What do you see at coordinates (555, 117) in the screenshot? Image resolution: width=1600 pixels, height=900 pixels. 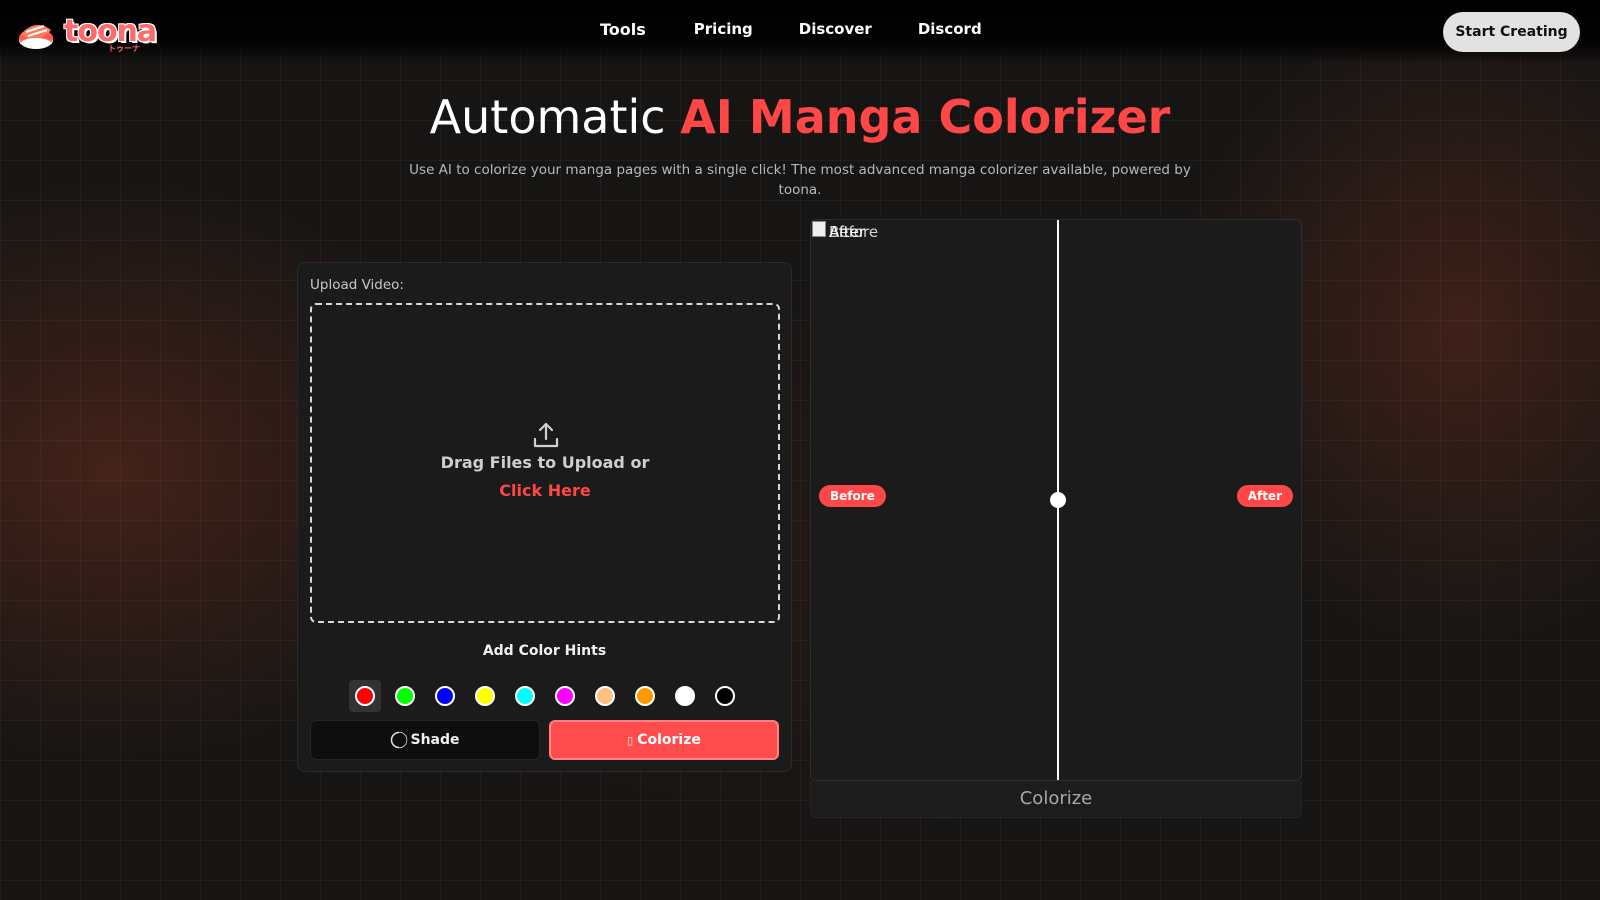 I see `title-plain: Automatic` at bounding box center [555, 117].